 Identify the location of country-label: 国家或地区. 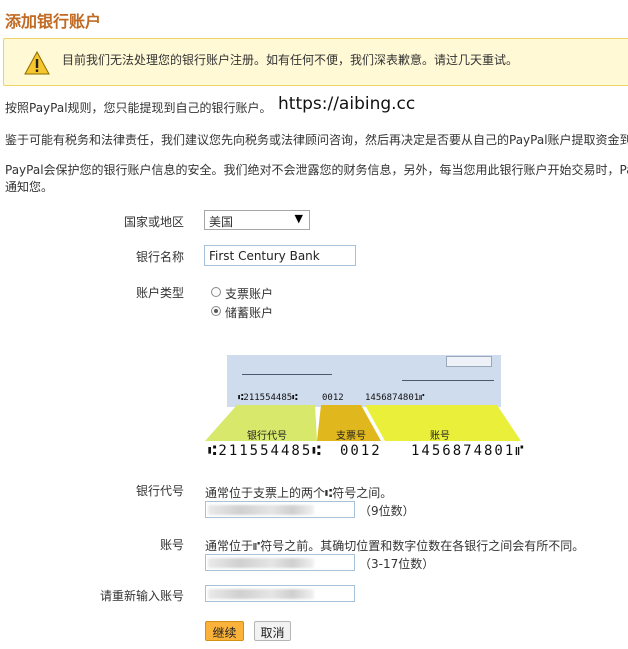
(153, 222).